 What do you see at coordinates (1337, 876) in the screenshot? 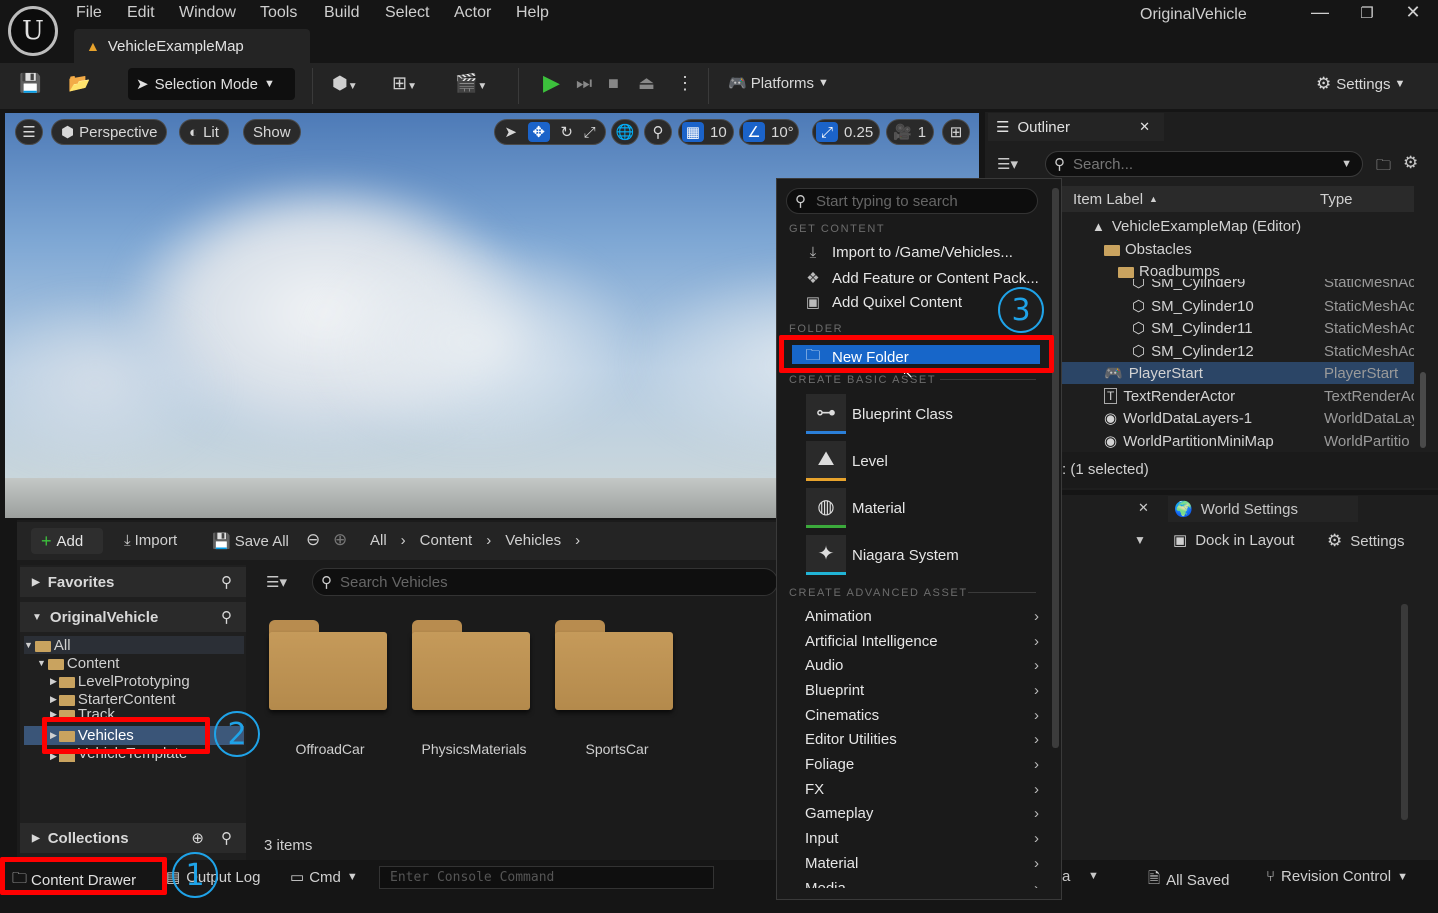
I see `revision-control-dropdown: ⑂ Revision Control ▼` at bounding box center [1337, 876].